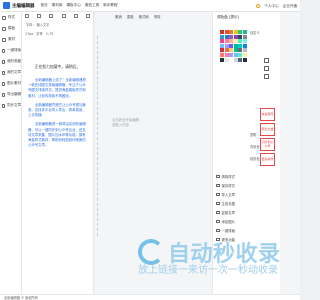 This screenshot has height=300, width=320. I want to click on custom-color-label: 自定义, so click(255, 32).